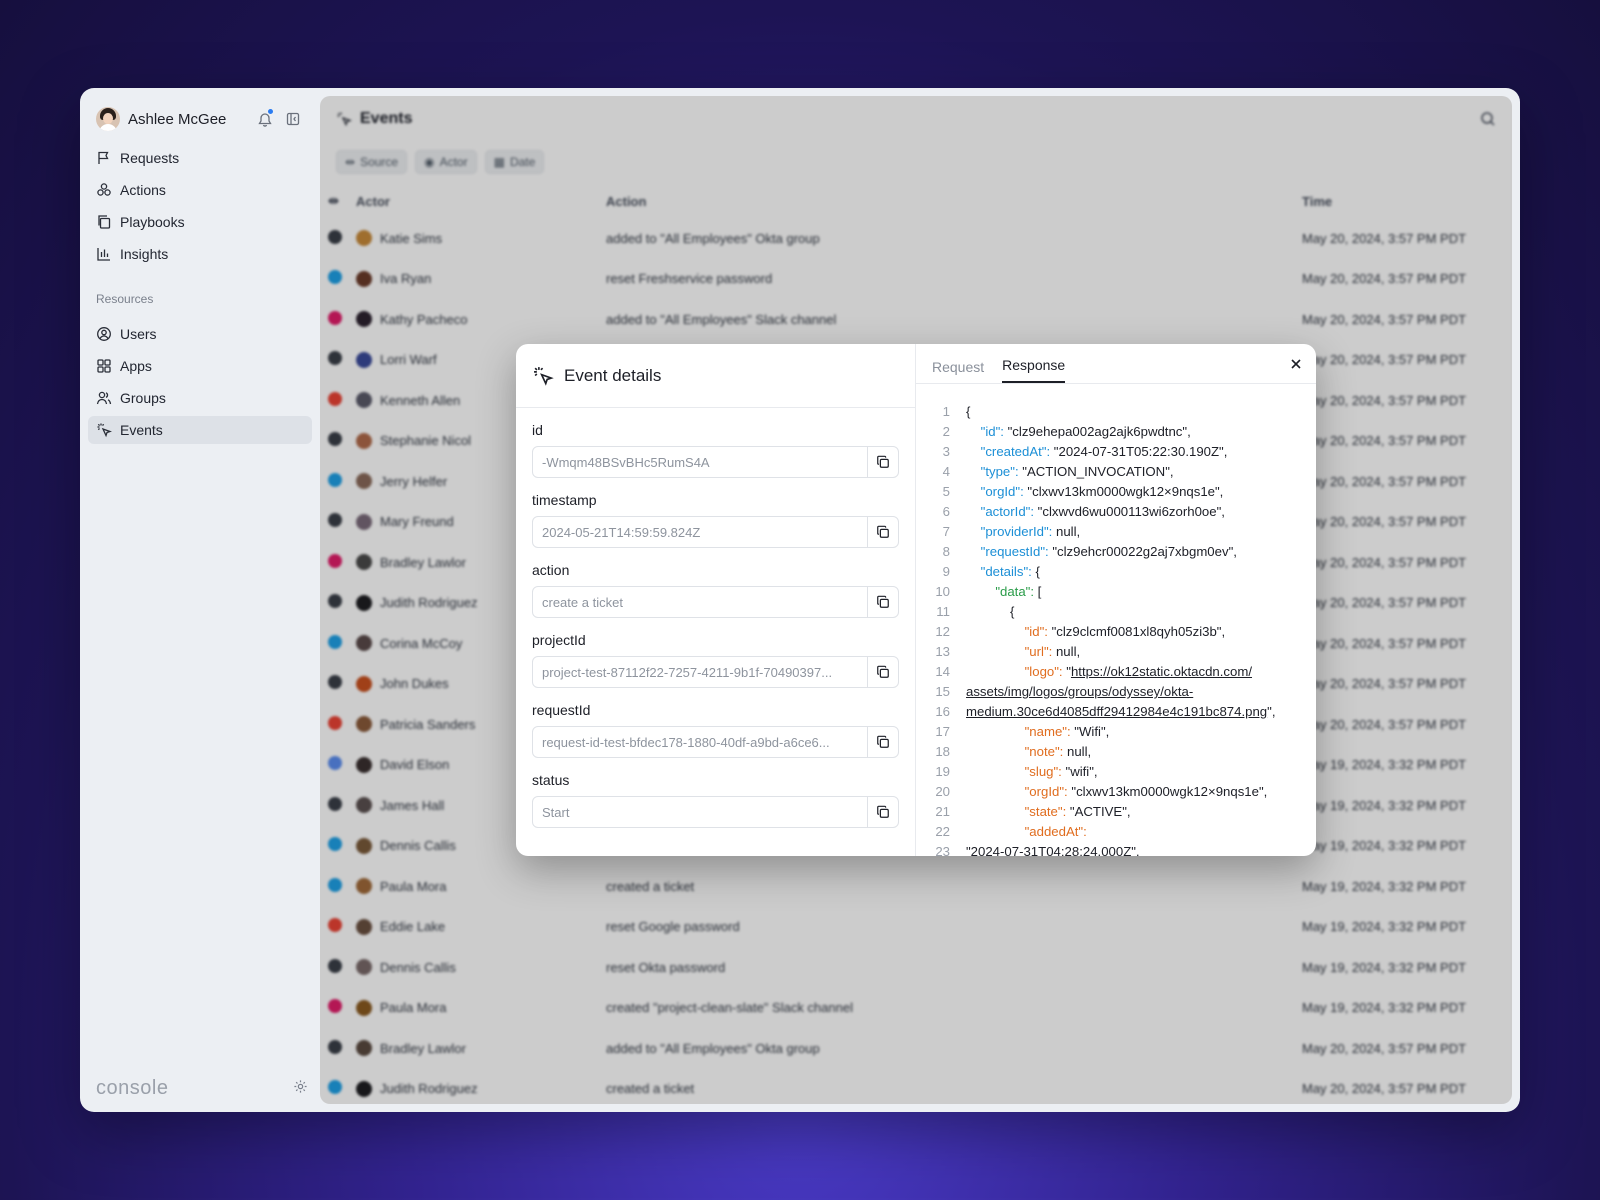  Describe the element at coordinates (946, 411) in the screenshot. I see `line-number: 1` at that location.